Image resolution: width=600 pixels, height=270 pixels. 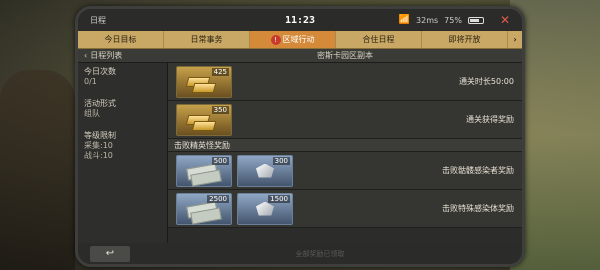 What do you see at coordinates (275, 39) in the screenshot?
I see `notification-badge-icon: !` at bounding box center [275, 39].